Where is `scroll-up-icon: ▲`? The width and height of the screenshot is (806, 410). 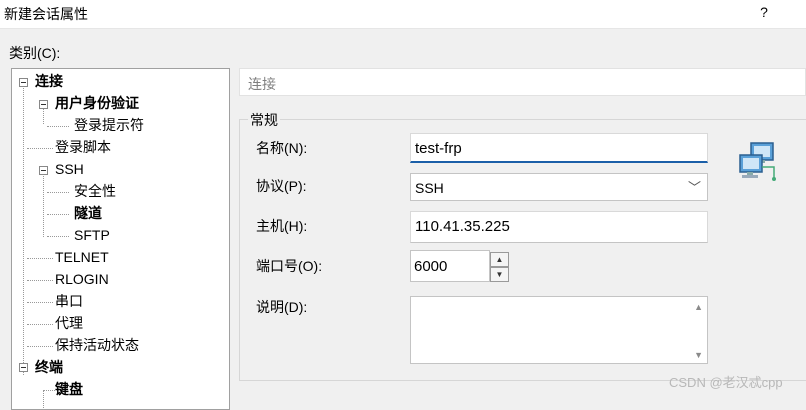 scroll-up-icon: ▲ is located at coordinates (698, 307).